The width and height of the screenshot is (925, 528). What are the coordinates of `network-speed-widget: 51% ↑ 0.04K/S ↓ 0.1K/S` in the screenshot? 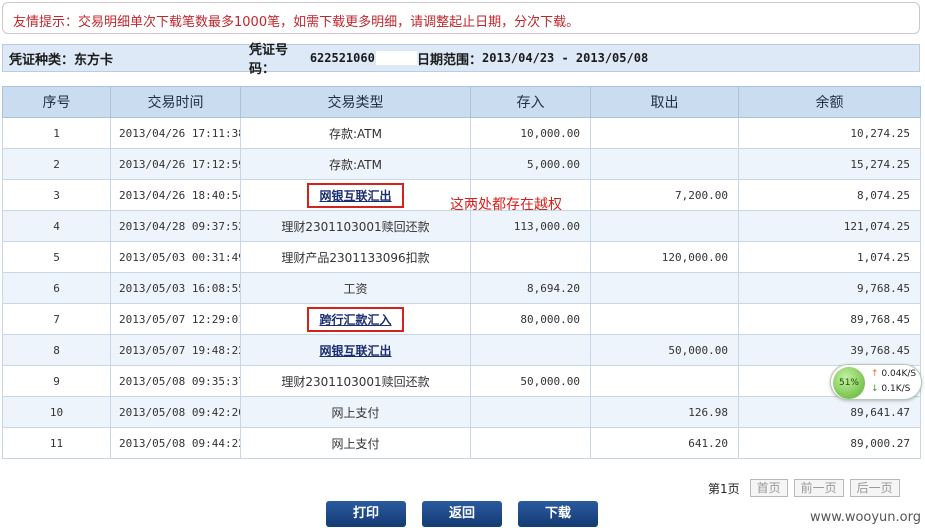 It's located at (876, 382).